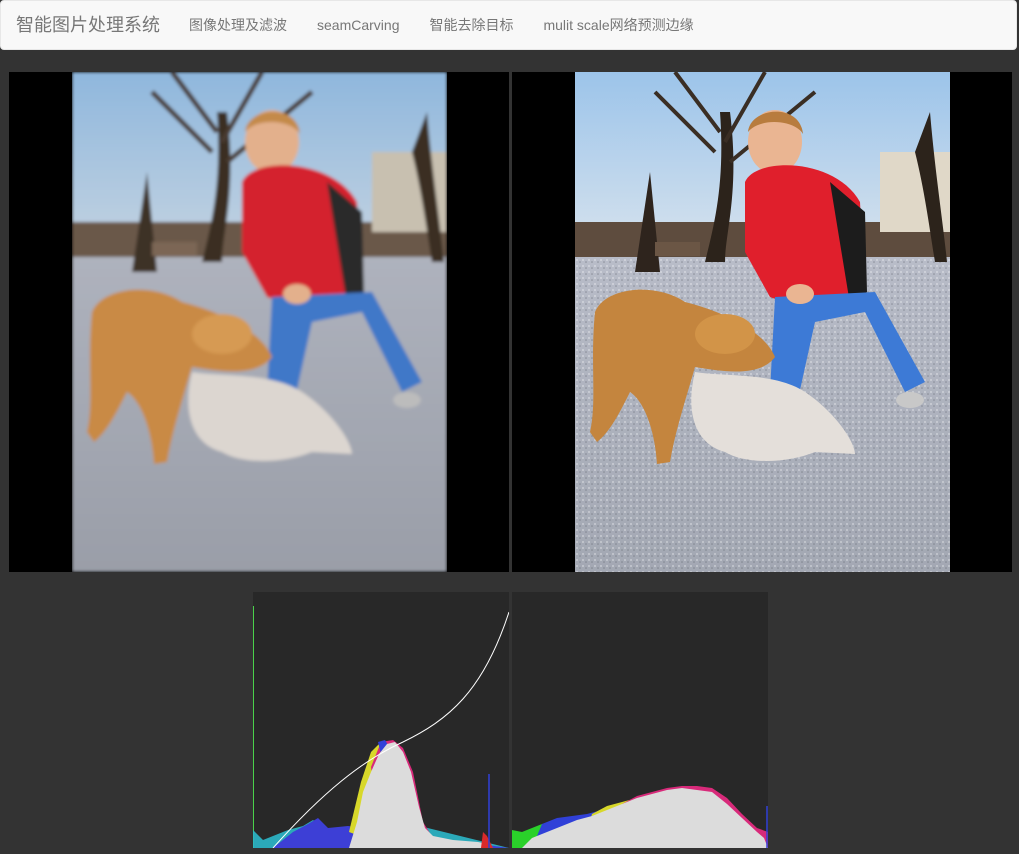 This screenshot has width=1019, height=854. I want to click on nav-link-image-processing: 图像处理及滤波, so click(238, 25).